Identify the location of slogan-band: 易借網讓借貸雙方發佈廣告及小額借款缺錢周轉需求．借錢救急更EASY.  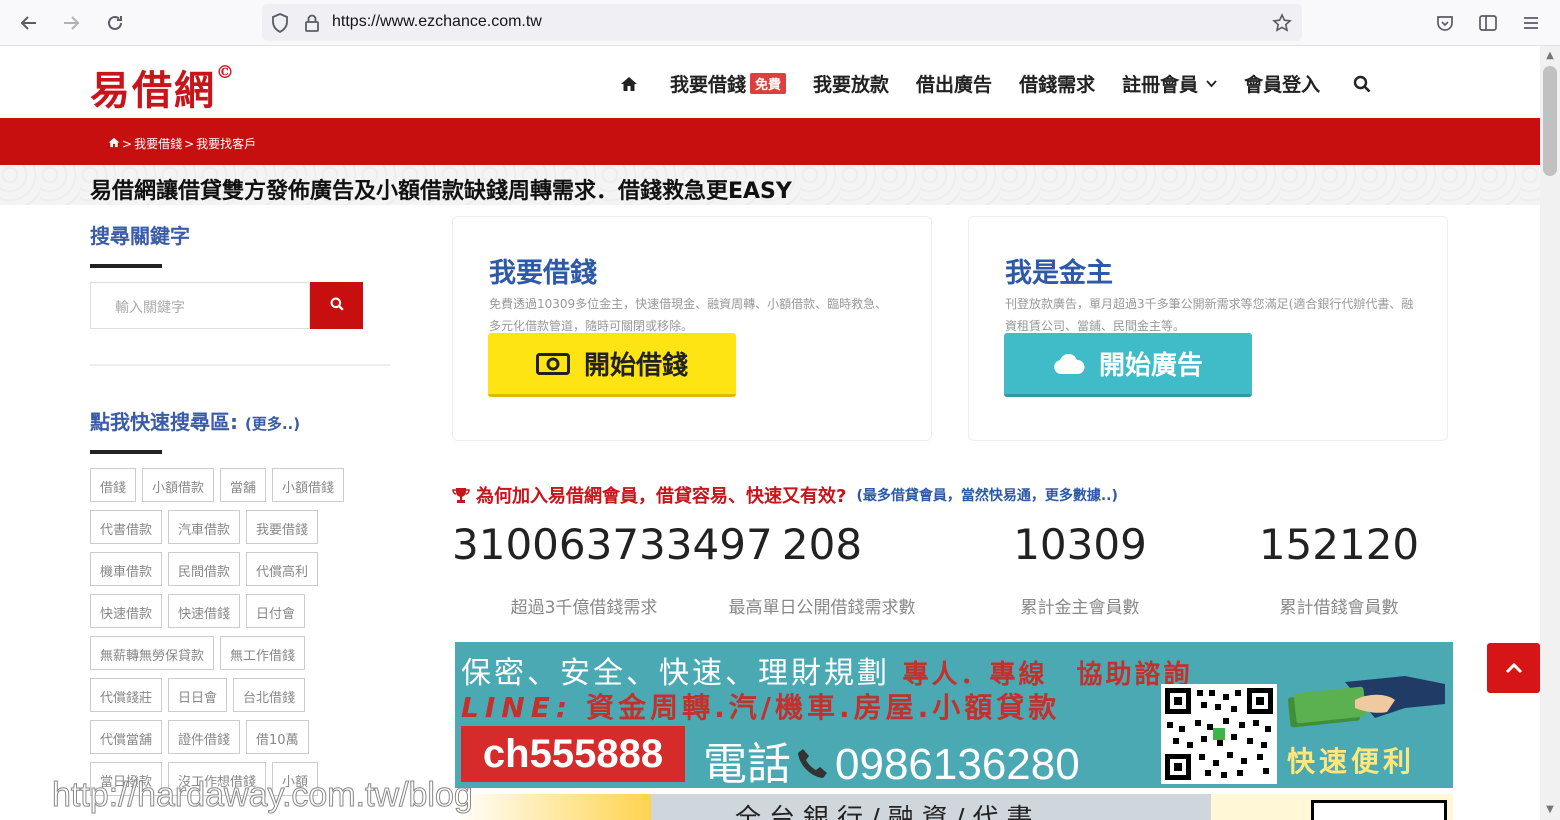
(770, 185).